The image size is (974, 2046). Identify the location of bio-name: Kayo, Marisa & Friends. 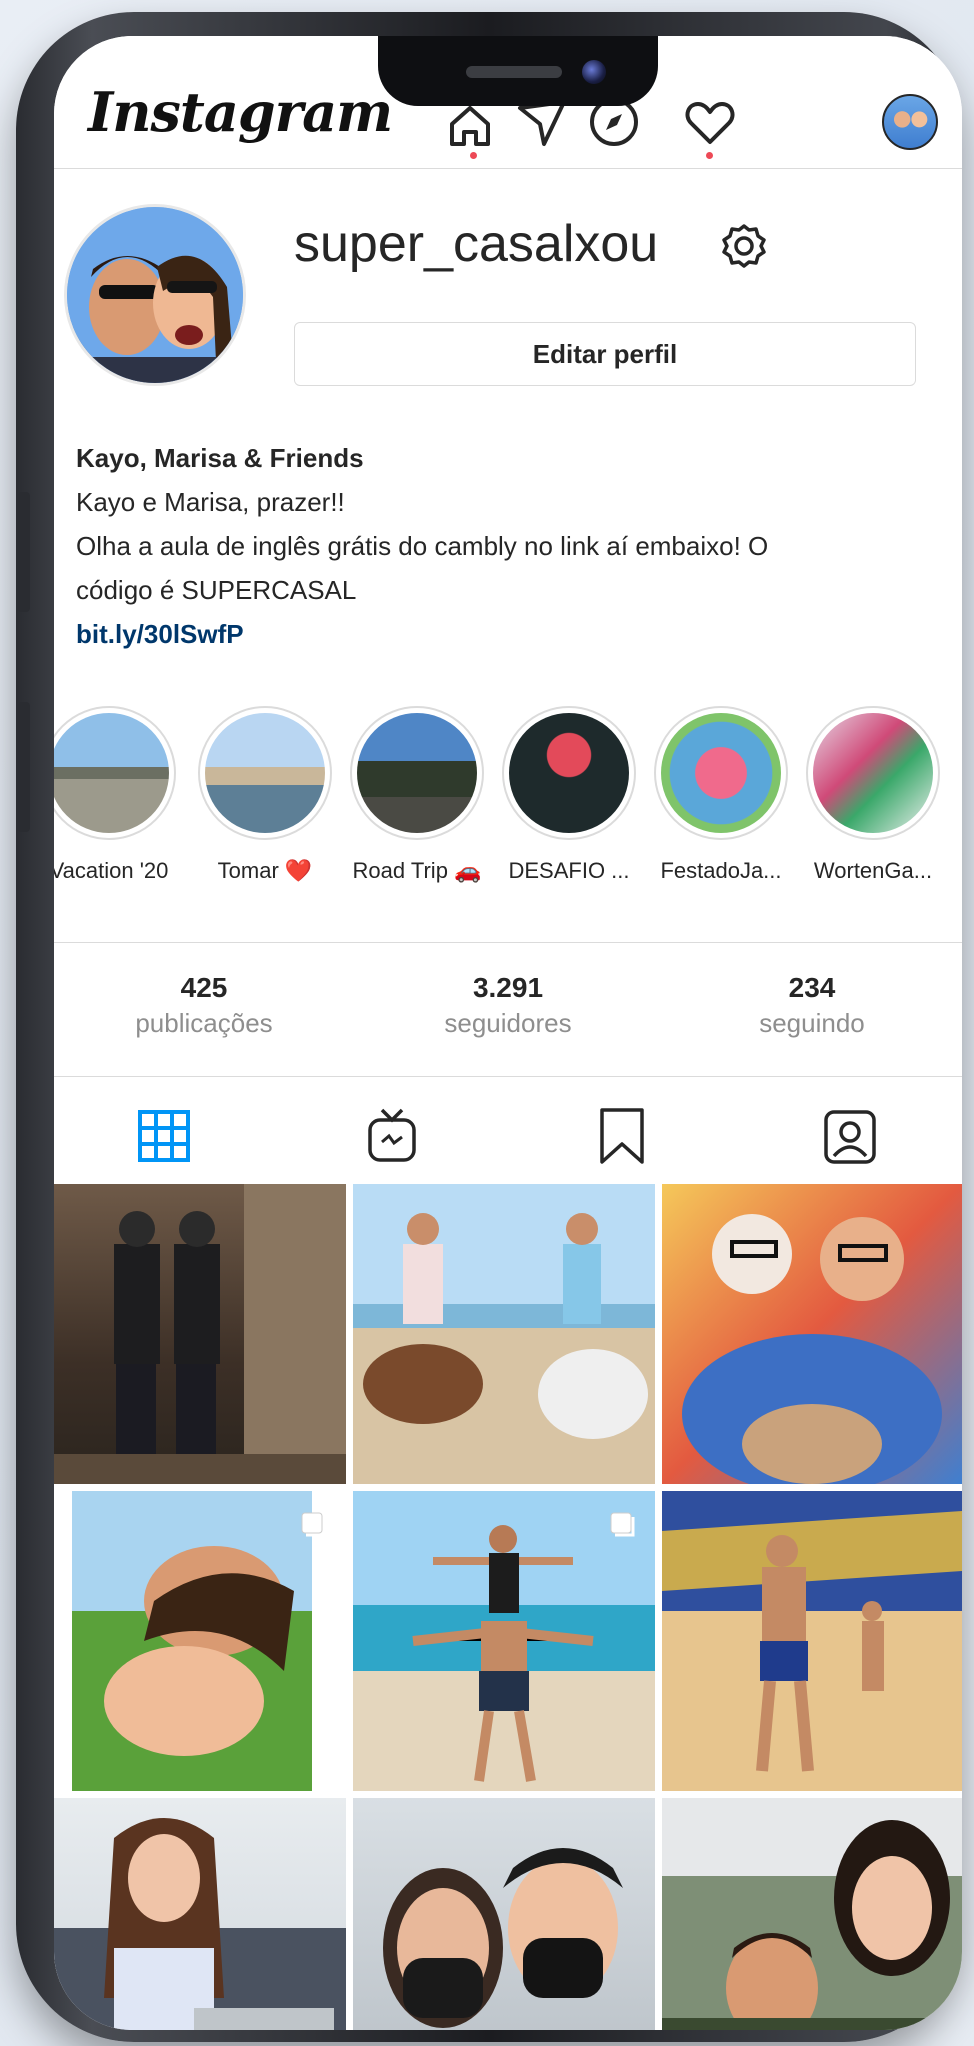
(220, 458).